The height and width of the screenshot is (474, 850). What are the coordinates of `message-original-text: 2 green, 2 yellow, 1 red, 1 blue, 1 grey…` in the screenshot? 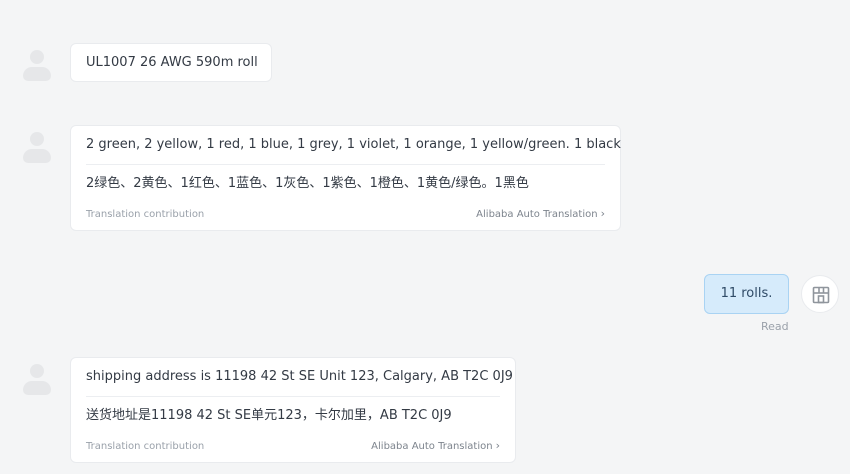 It's located at (353, 144).